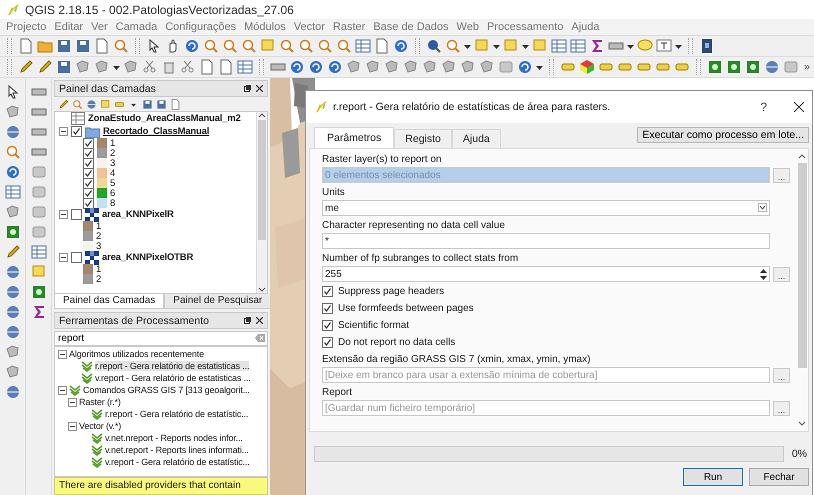 The width and height of the screenshot is (814, 495). Describe the element at coordinates (597, 46) in the screenshot. I see `sigma-icon` at that location.